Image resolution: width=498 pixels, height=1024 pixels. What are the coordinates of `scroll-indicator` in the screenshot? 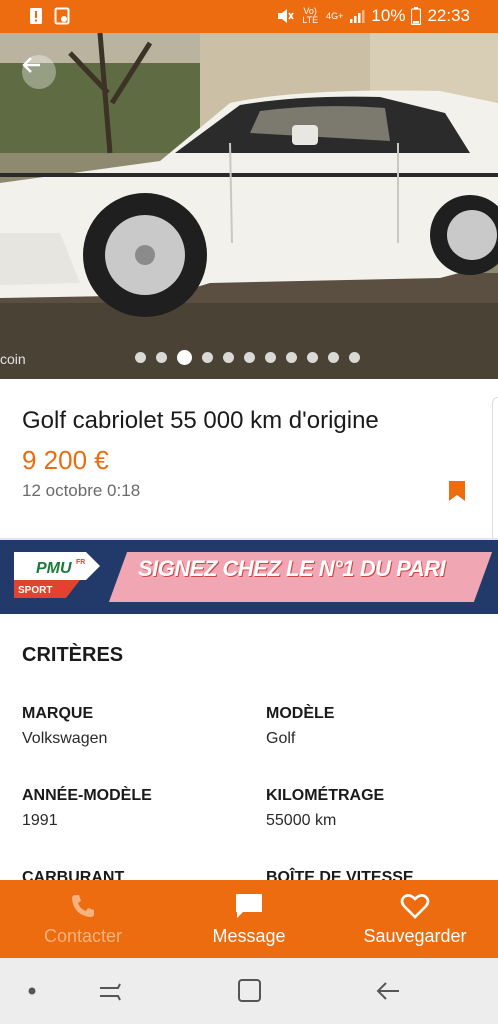 It's located at (495, 472).